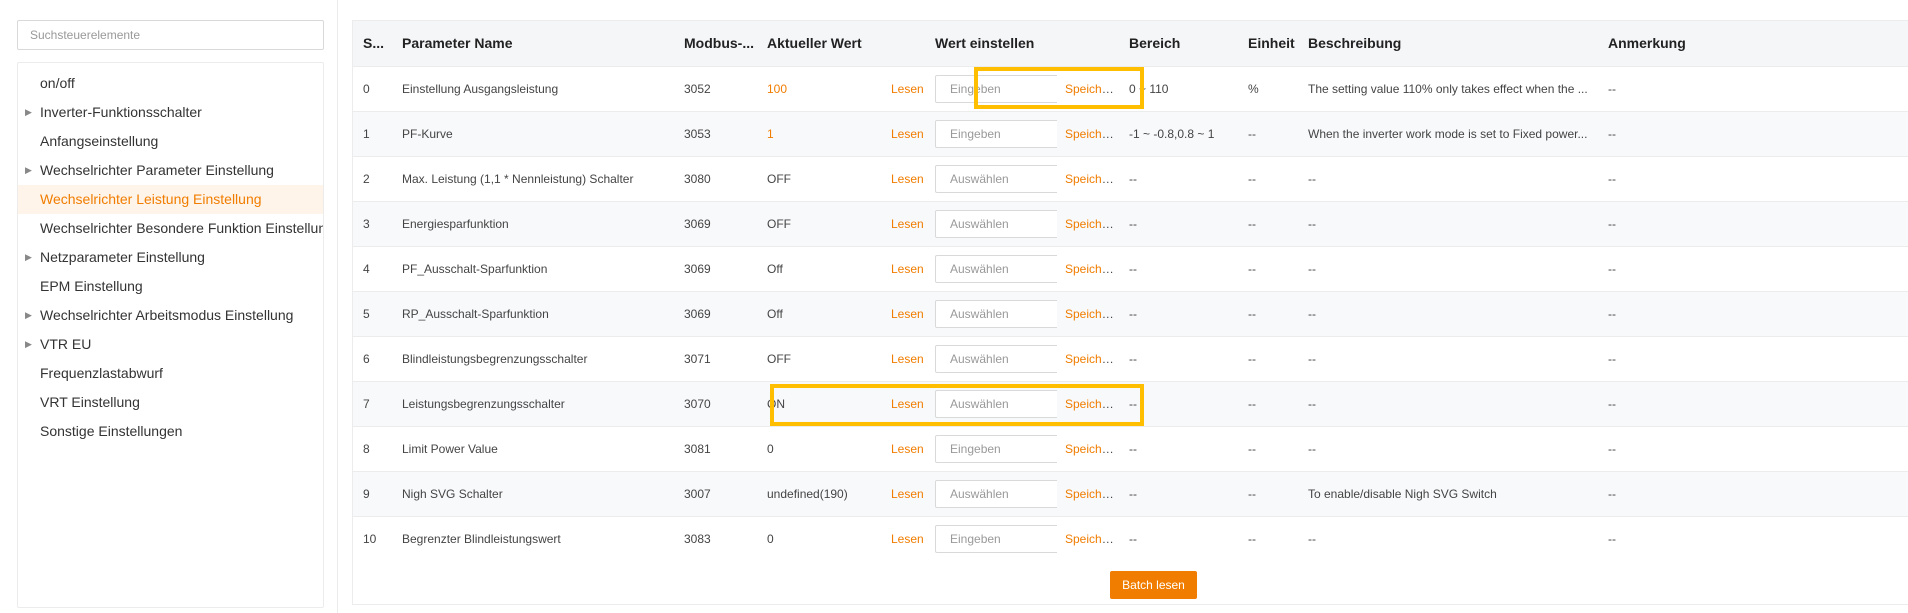 The image size is (1908, 613). I want to click on col-header-read, so click(903, 43).